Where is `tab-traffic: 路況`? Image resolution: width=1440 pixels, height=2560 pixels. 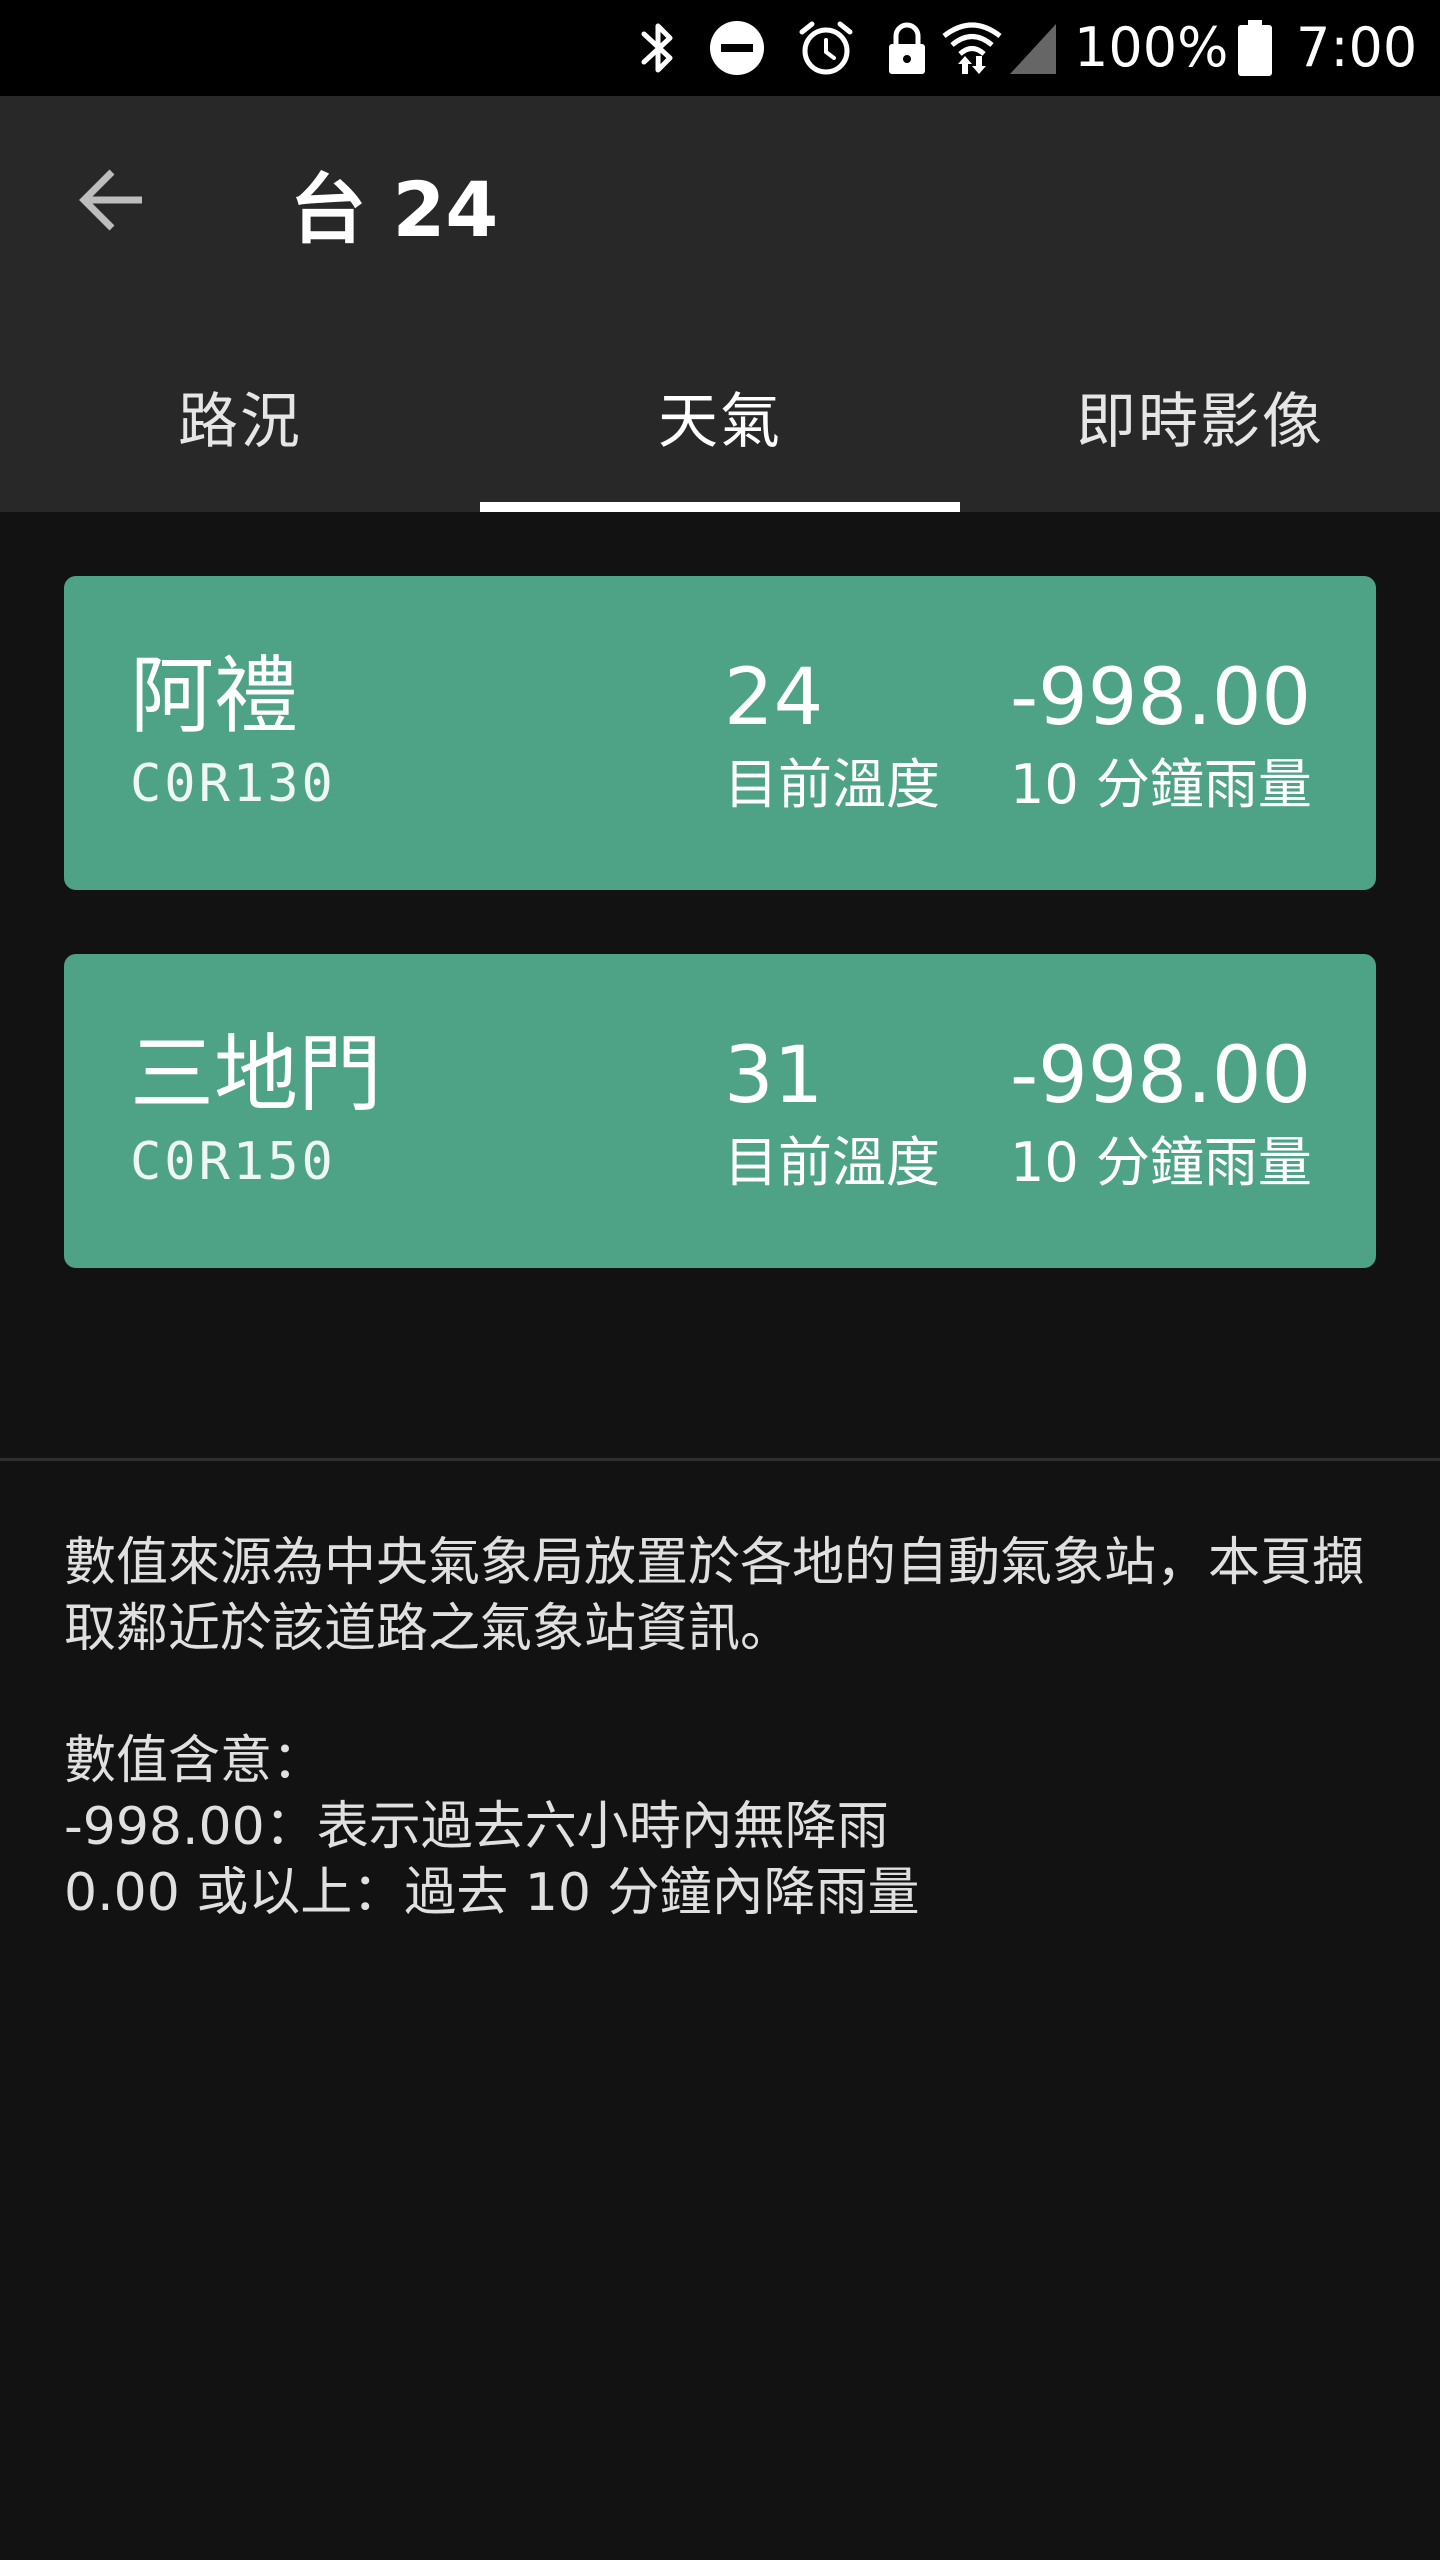 tab-traffic: 路況 is located at coordinates (240, 416).